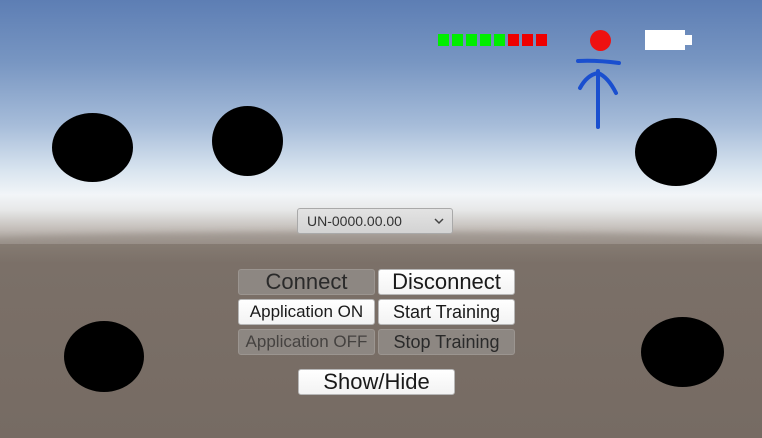 The height and width of the screenshot is (438, 762). I want to click on show-hide-label: Show/Hide, so click(376, 381).